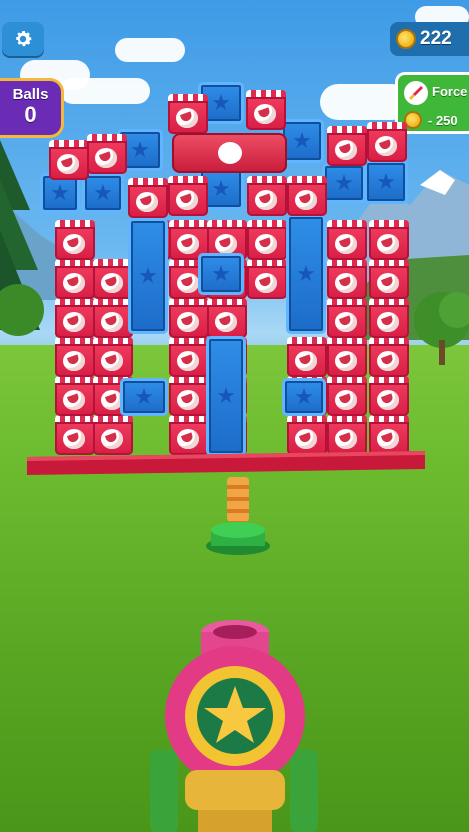  What do you see at coordinates (406, 39) in the screenshot?
I see `coin-icon` at bounding box center [406, 39].